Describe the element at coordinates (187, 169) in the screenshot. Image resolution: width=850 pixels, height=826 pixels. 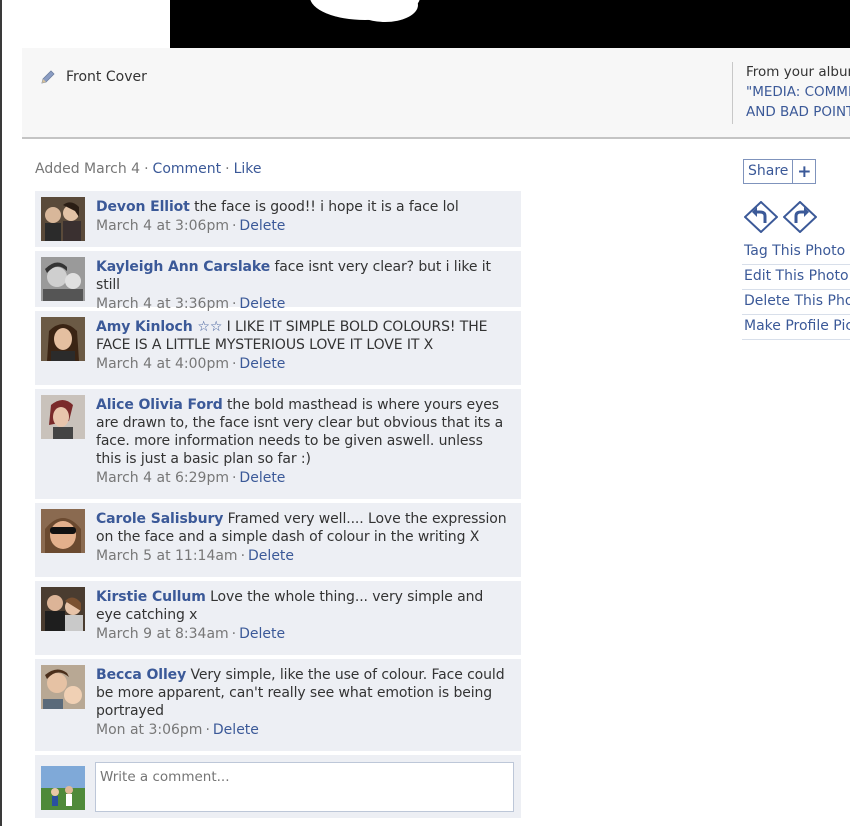
I see `comment-link: Comment` at that location.